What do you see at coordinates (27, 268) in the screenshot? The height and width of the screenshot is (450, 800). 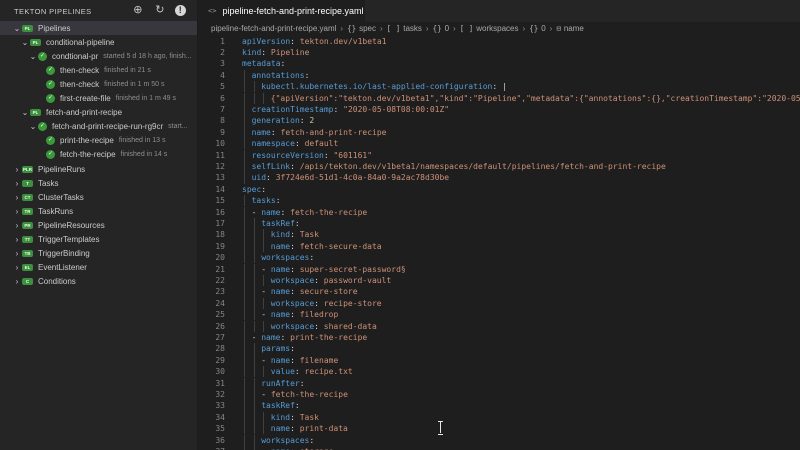 I see `resource-type-icon: EL` at bounding box center [27, 268].